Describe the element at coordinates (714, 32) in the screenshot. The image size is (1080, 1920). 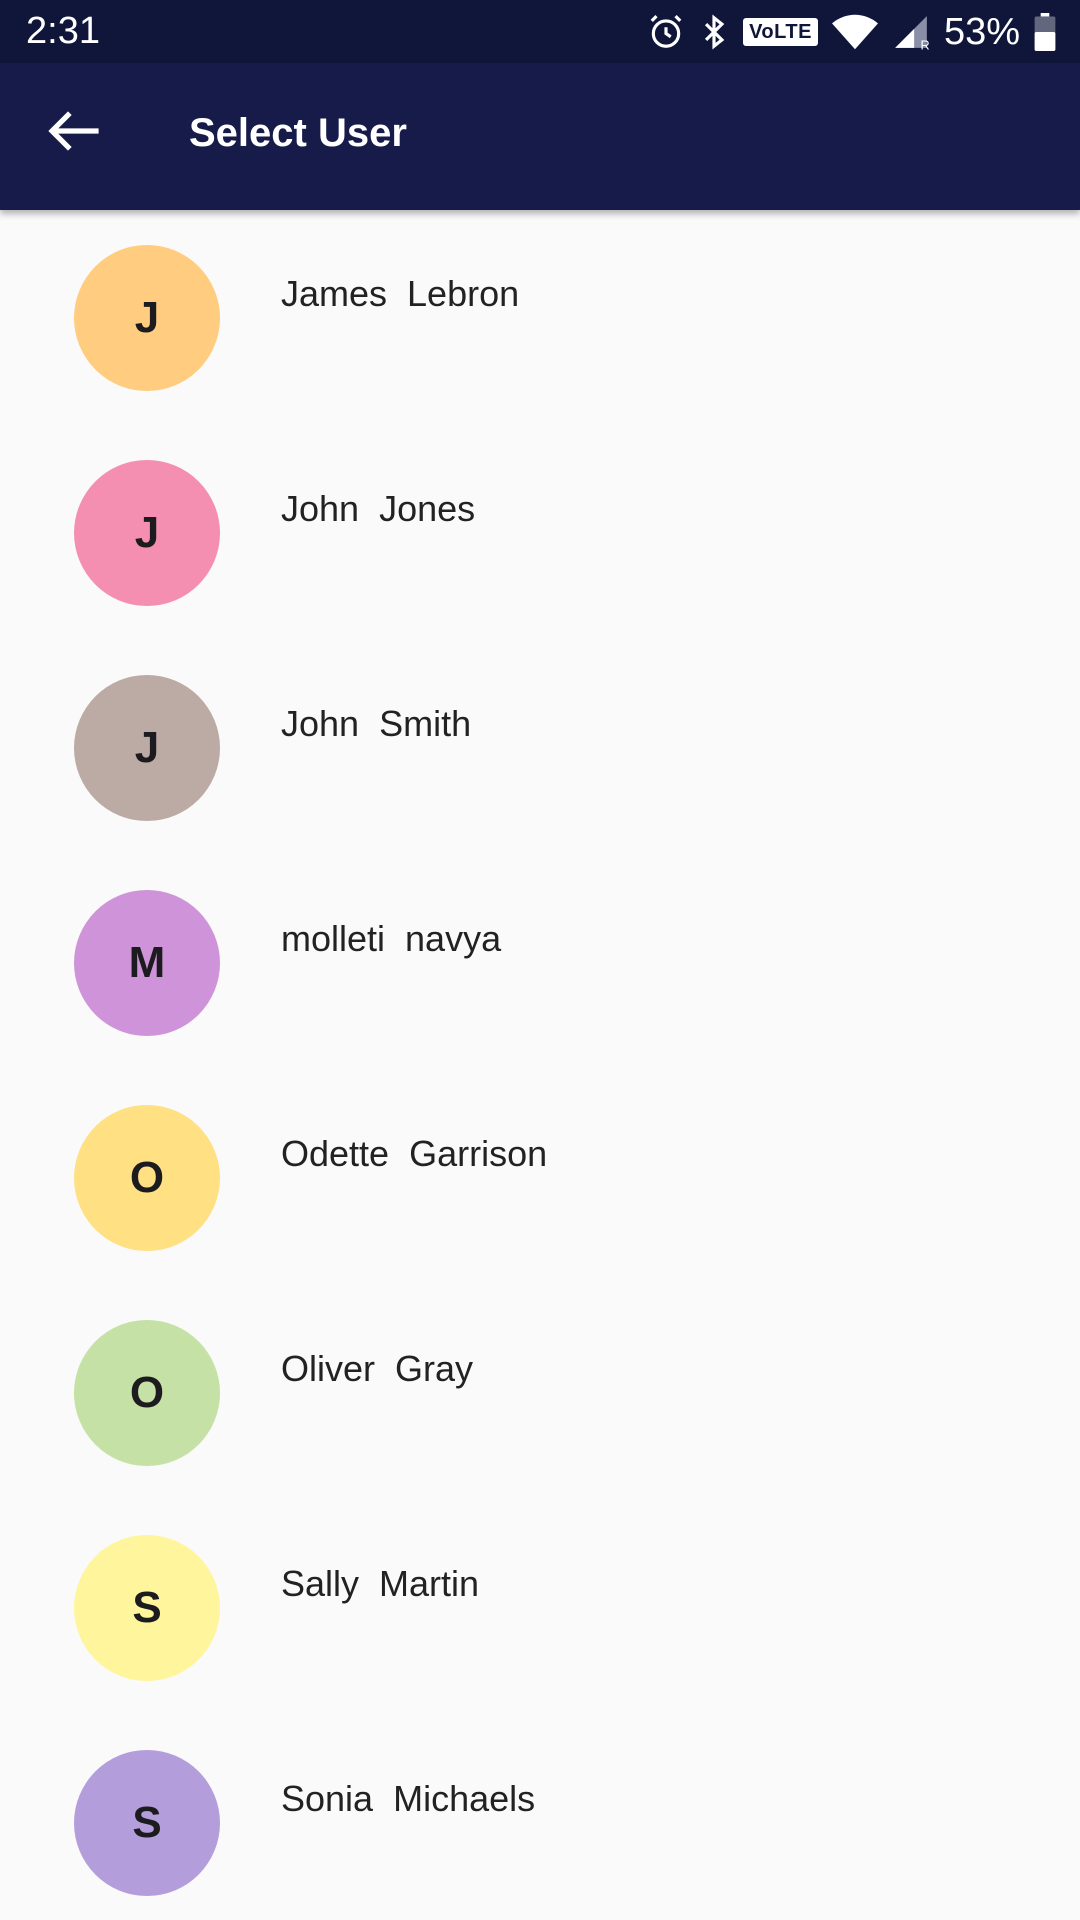
I see `bluetooth-icon` at that location.